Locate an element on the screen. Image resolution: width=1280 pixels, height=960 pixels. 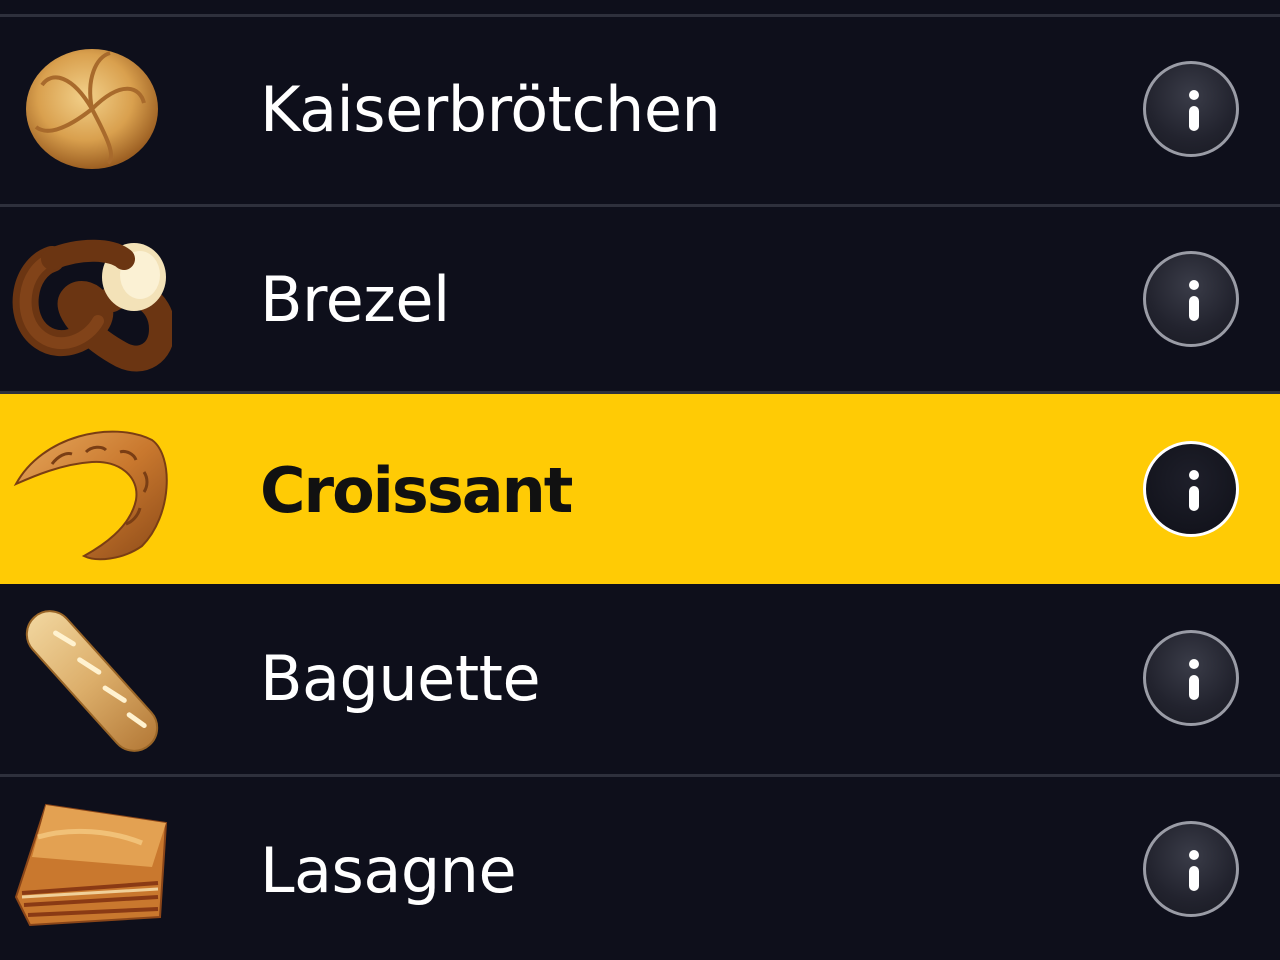
lasagne-image is located at coordinates (92, 872).